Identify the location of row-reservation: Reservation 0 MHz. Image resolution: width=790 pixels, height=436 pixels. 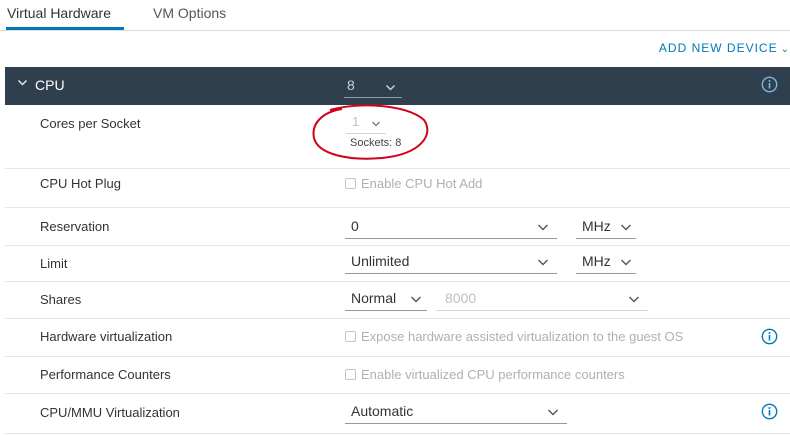
(397, 227).